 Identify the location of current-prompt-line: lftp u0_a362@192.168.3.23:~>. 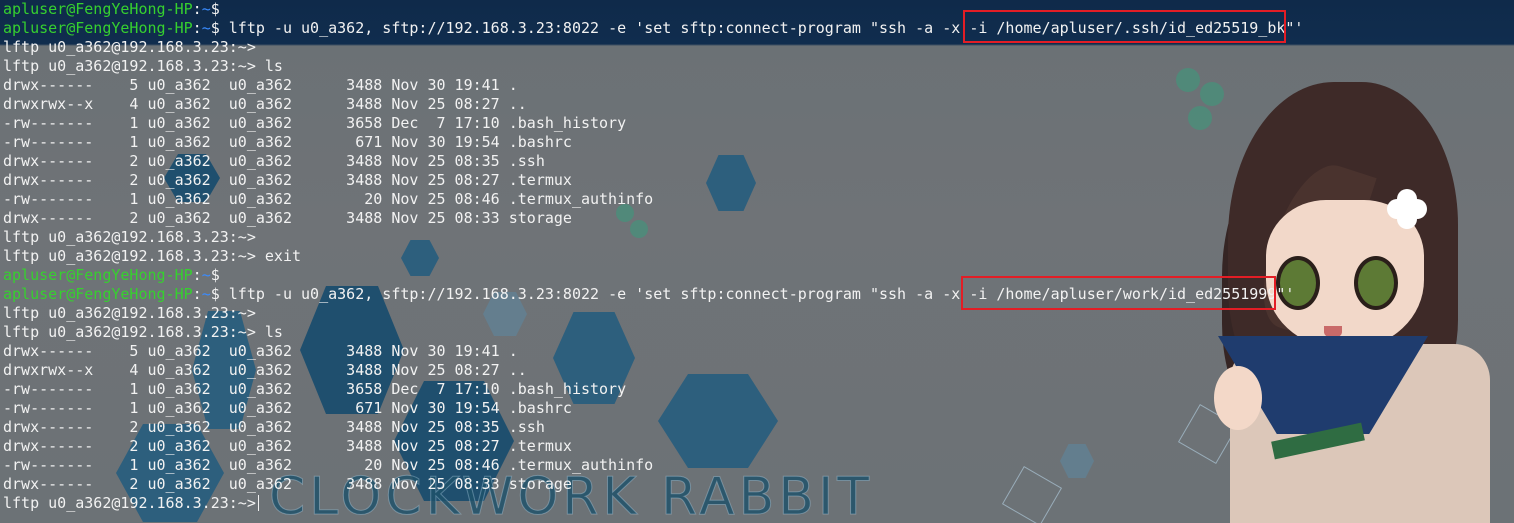
(758, 503).